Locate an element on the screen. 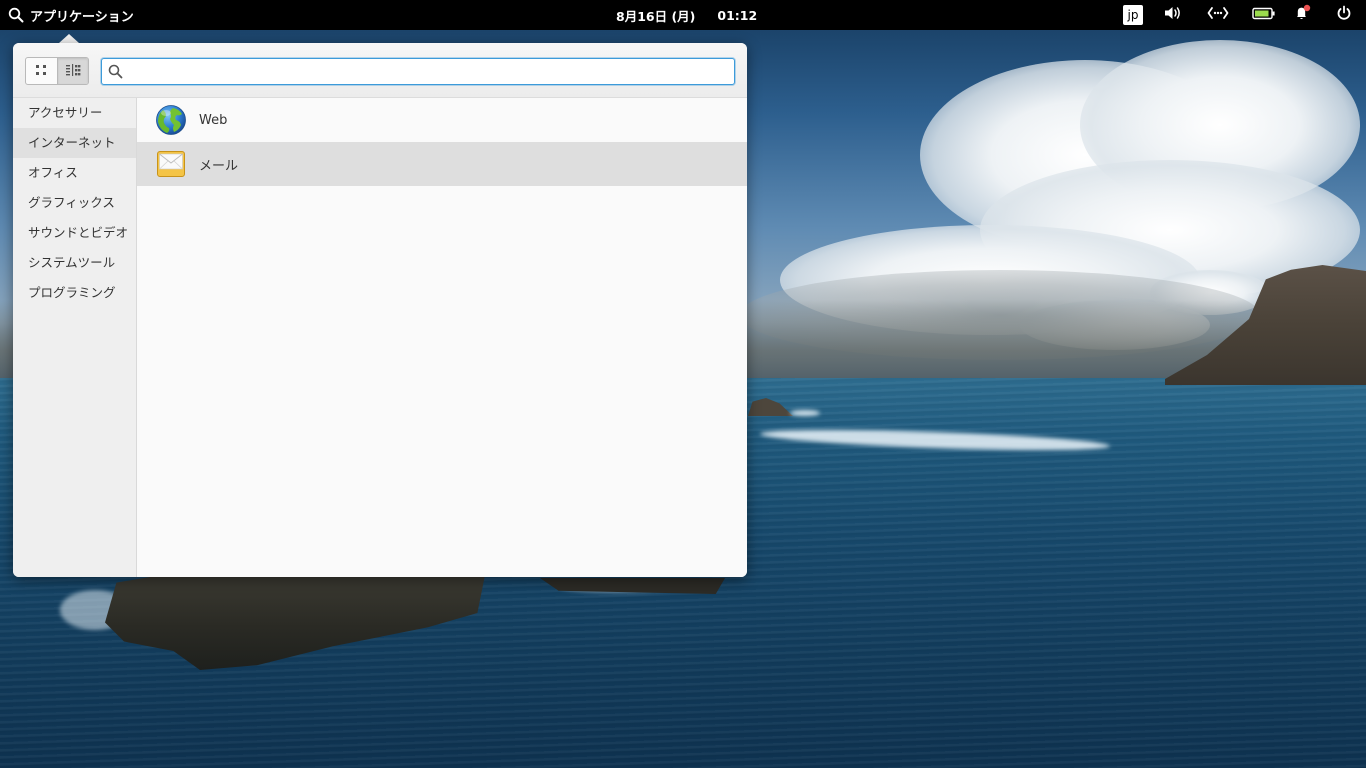 The image size is (1366, 768). category-system-tools: システムツール is located at coordinates (74, 263).